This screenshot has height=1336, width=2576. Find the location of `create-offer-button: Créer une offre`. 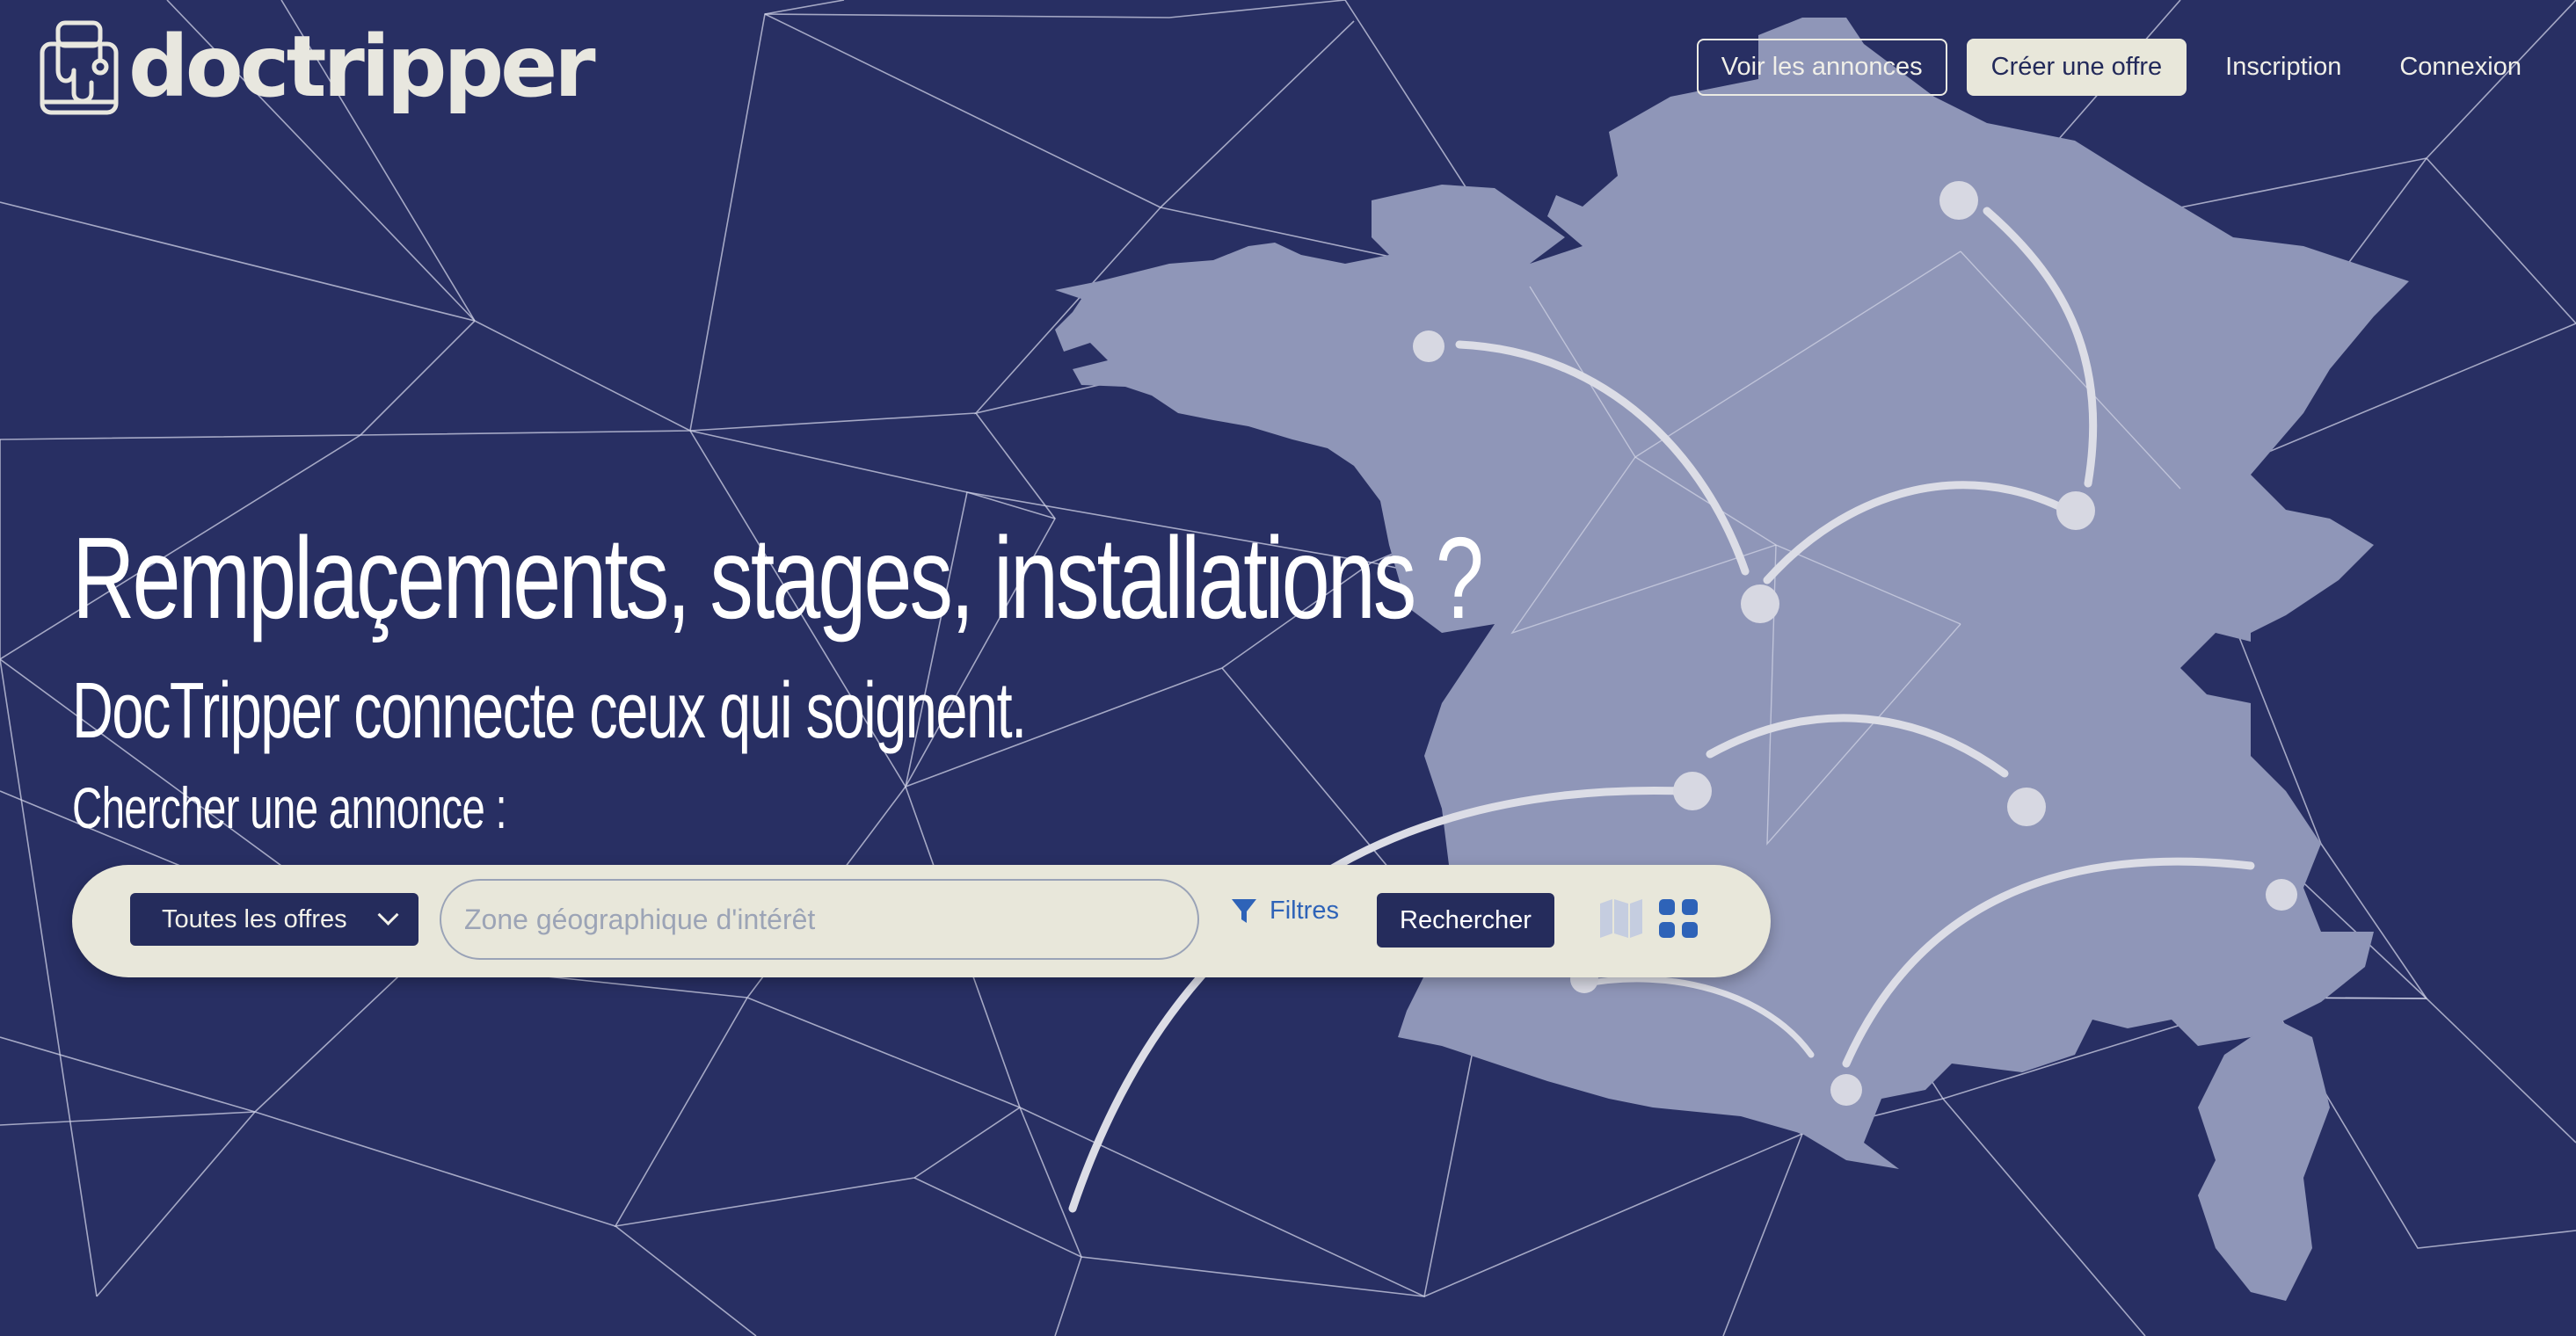

create-offer-button: Créer une offre is located at coordinates (2076, 67).